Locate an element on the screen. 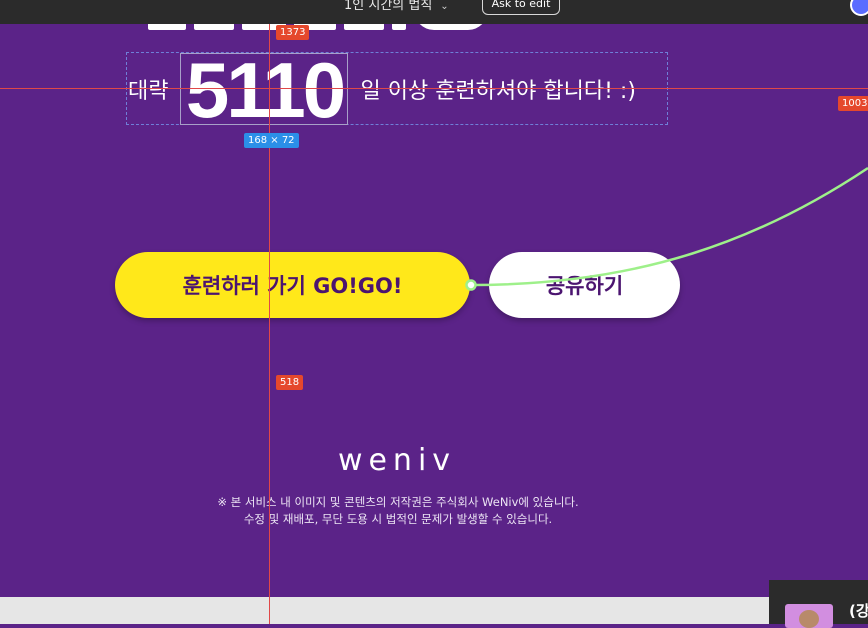  horizontal-guide-line is located at coordinates (434, 88).